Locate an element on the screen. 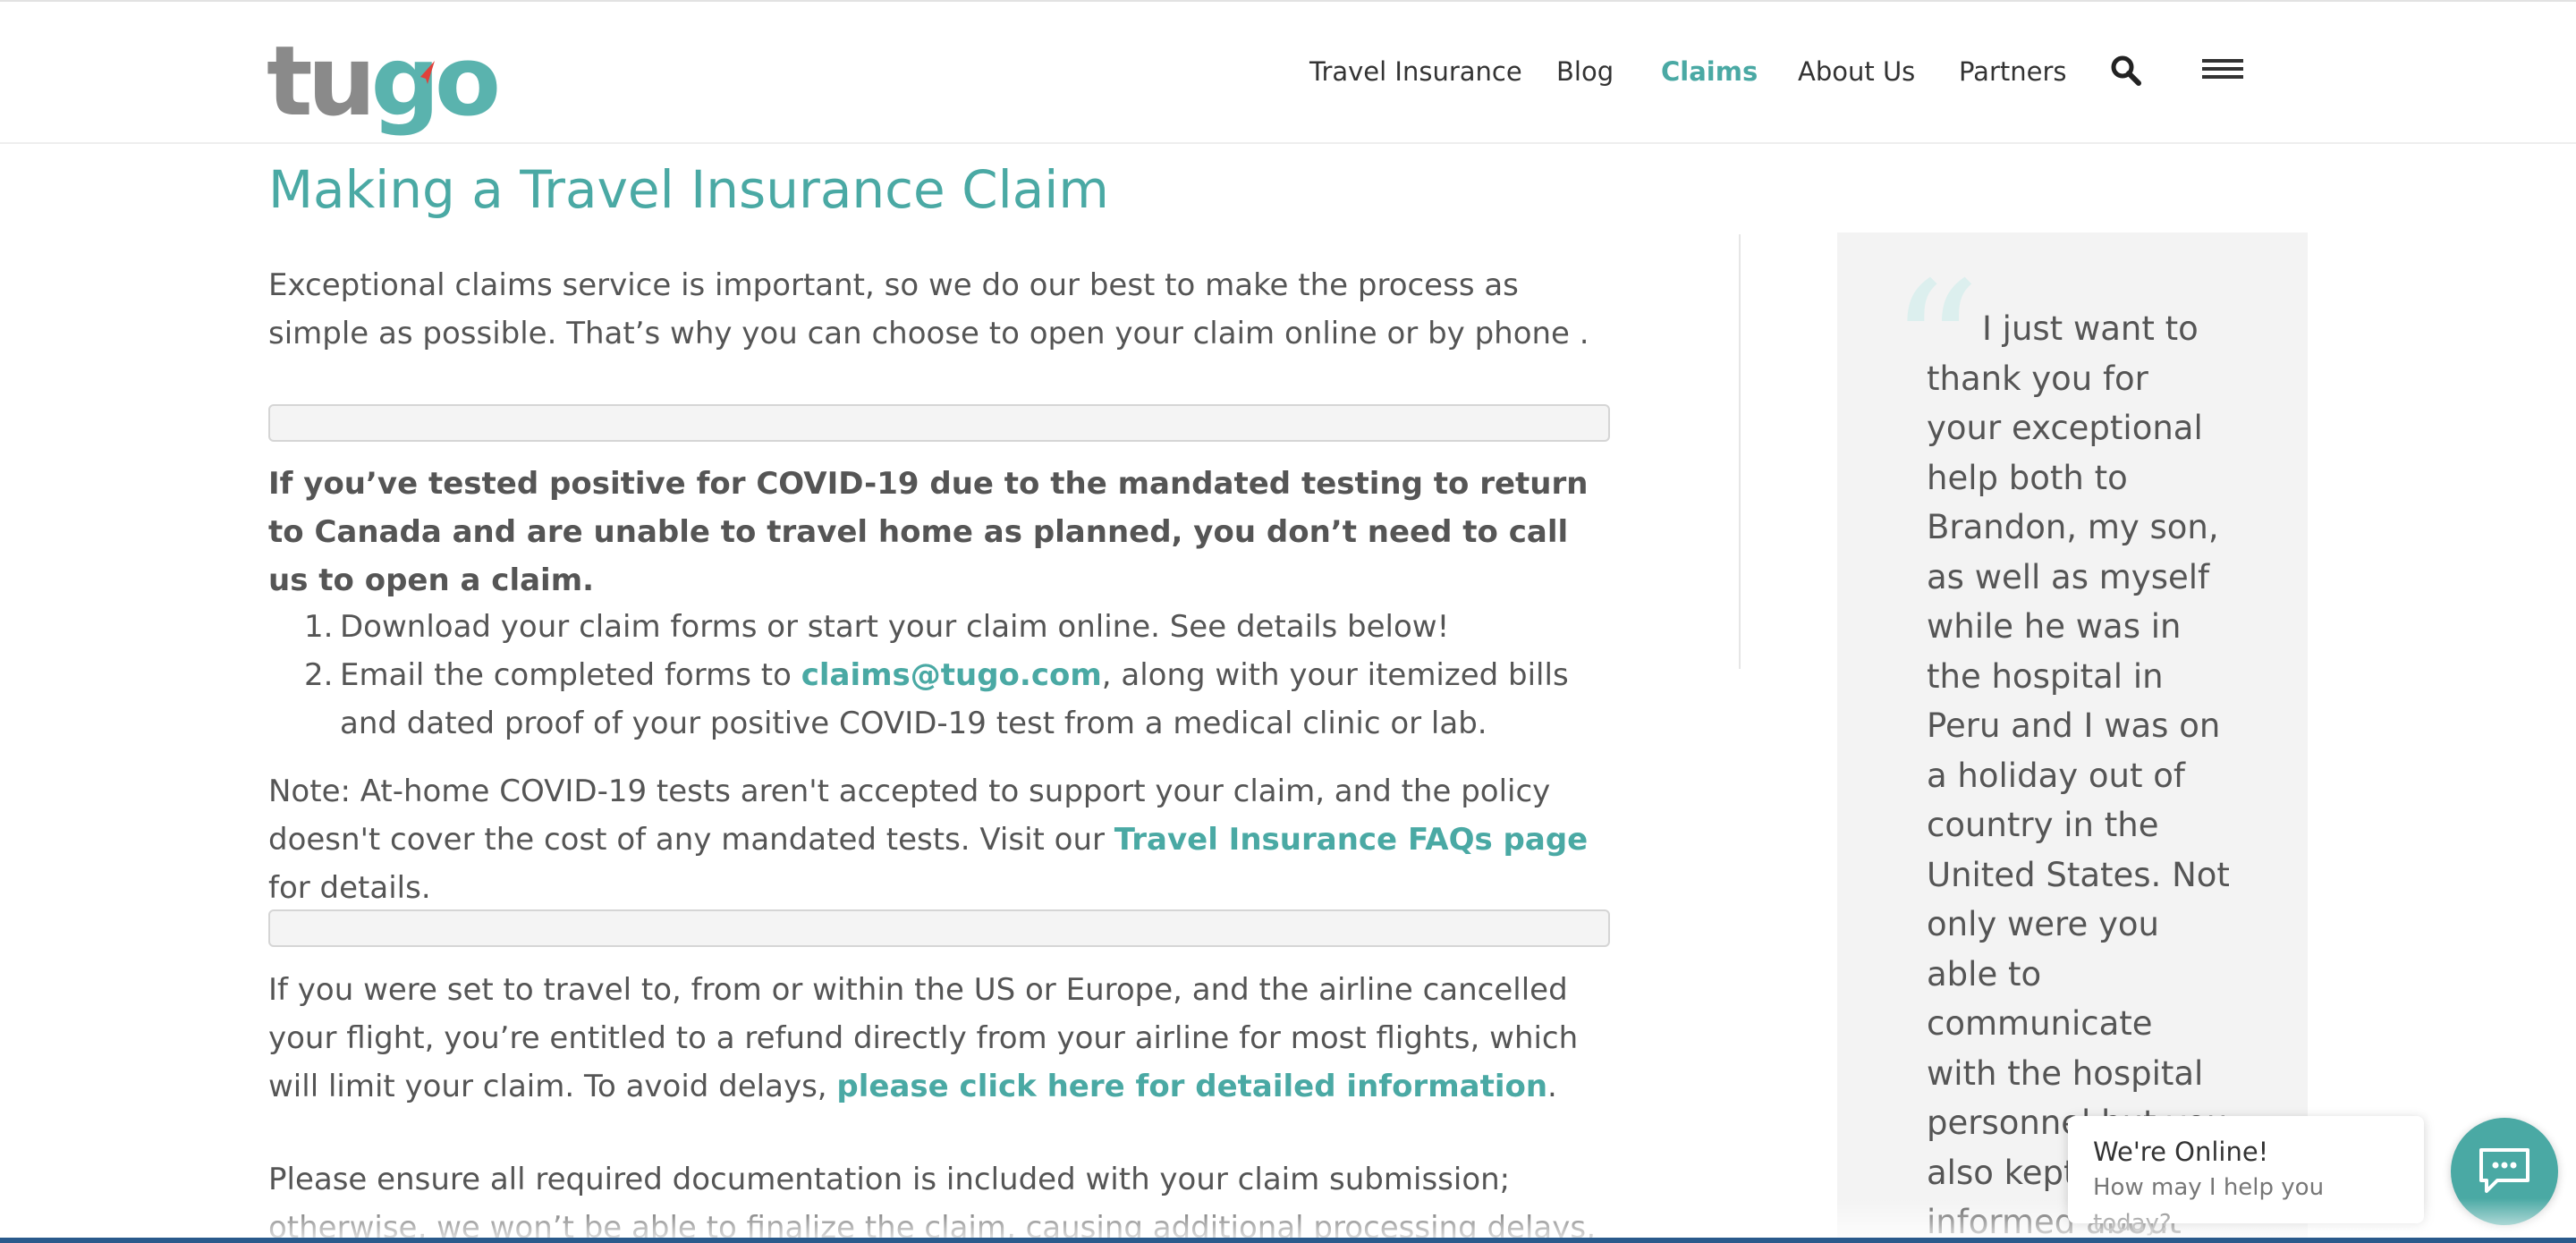 This screenshot has height=1243, width=2576. faq-page-link: Travel Insurance FAQs page is located at coordinates (1351, 840).